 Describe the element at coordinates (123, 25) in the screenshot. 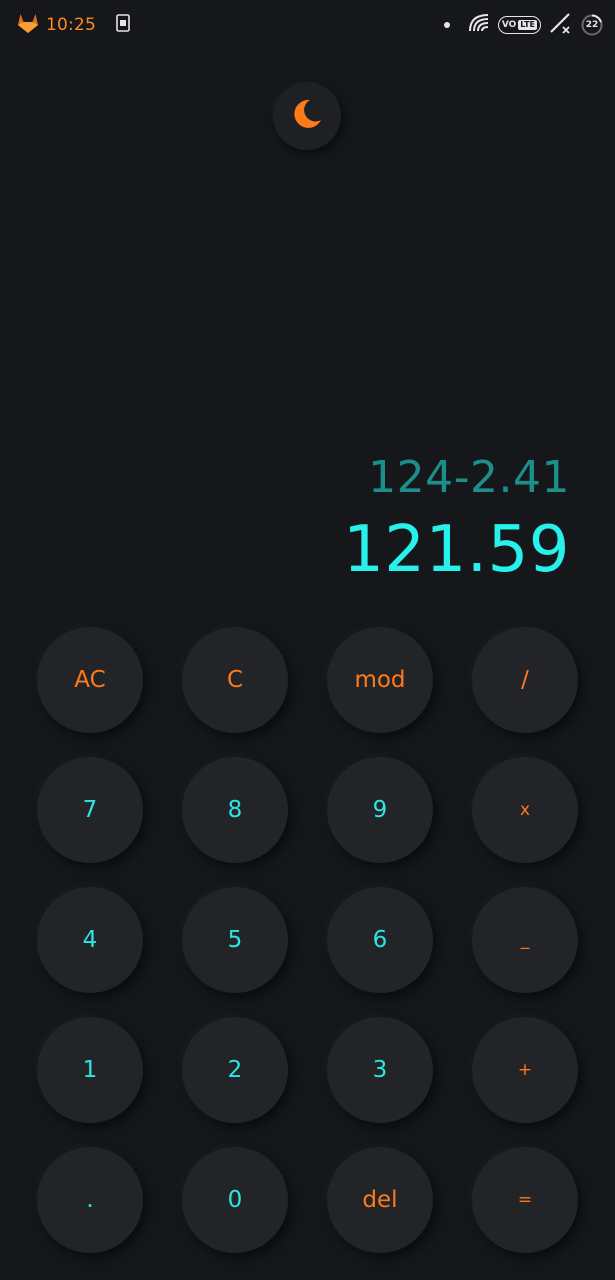

I see `sim-card-icon` at that location.